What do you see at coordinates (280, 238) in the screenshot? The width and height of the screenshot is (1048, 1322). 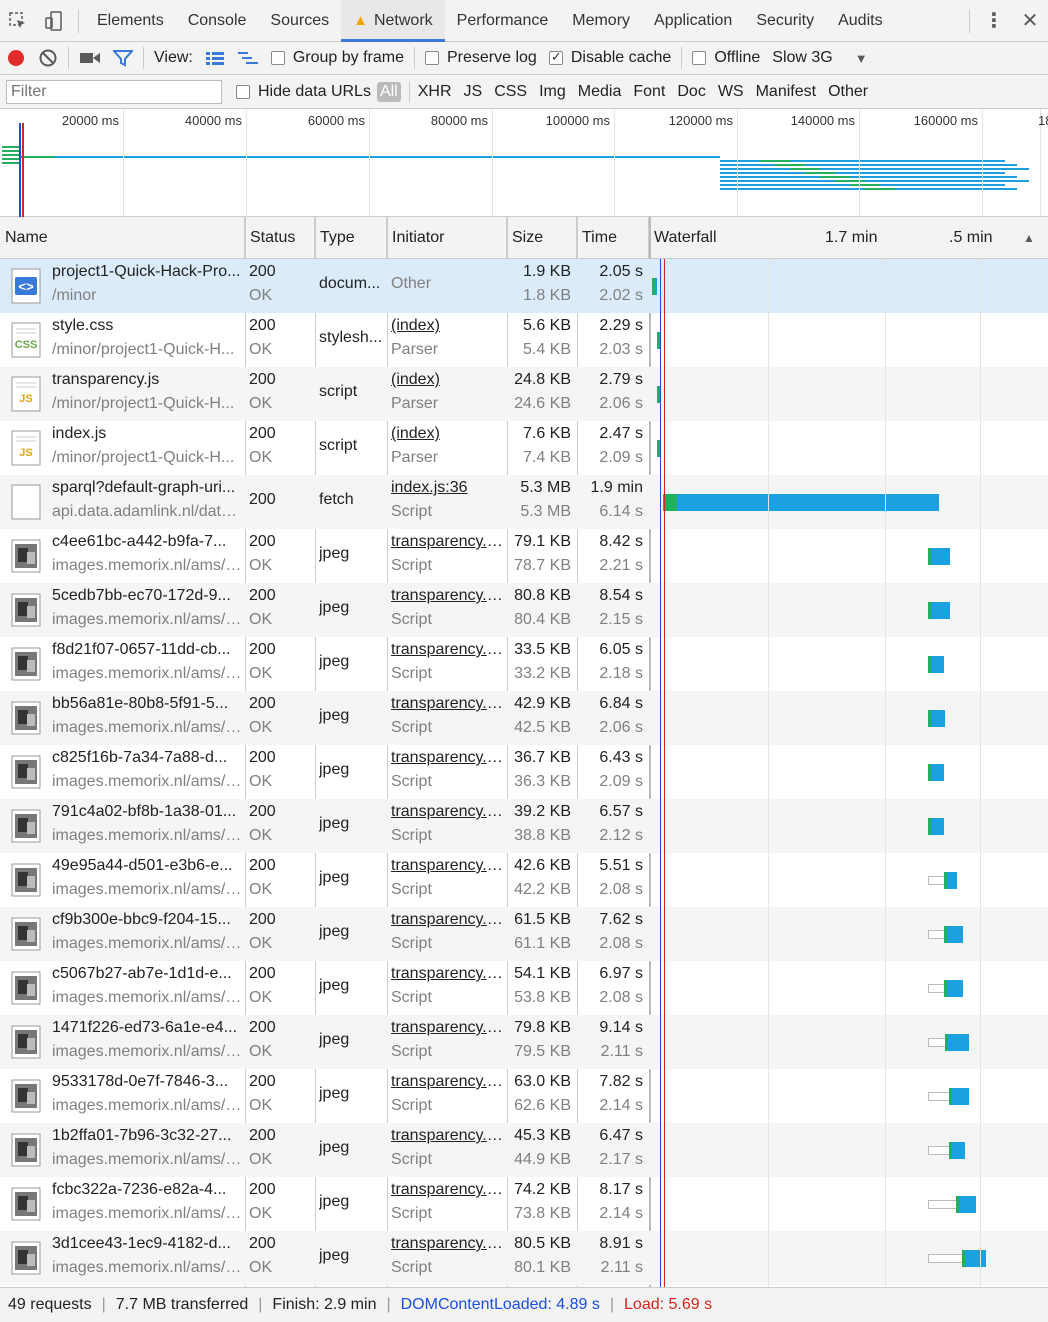 I see `column-header-status: Status` at bounding box center [280, 238].